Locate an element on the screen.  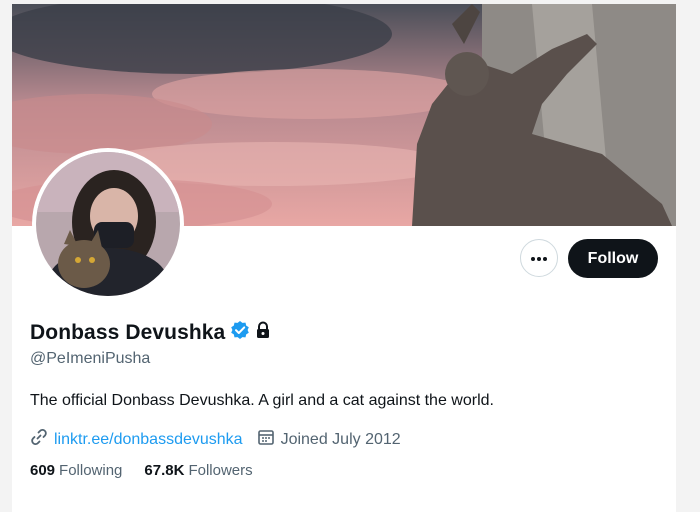
joined-date: Joined July 2012 is located at coordinates (340, 439).